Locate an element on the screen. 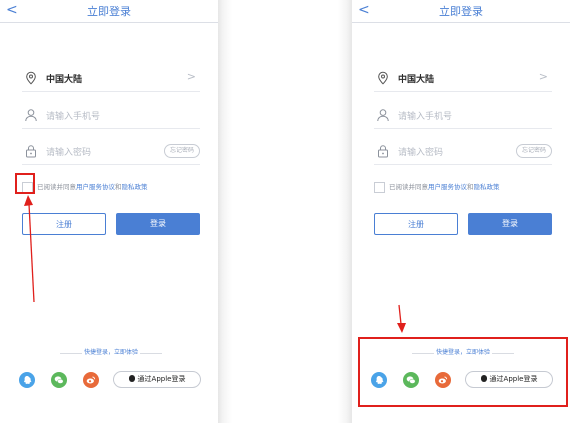 Image resolution: width=570 pixels, height=423 pixels. qq-icon is located at coordinates (28, 380).